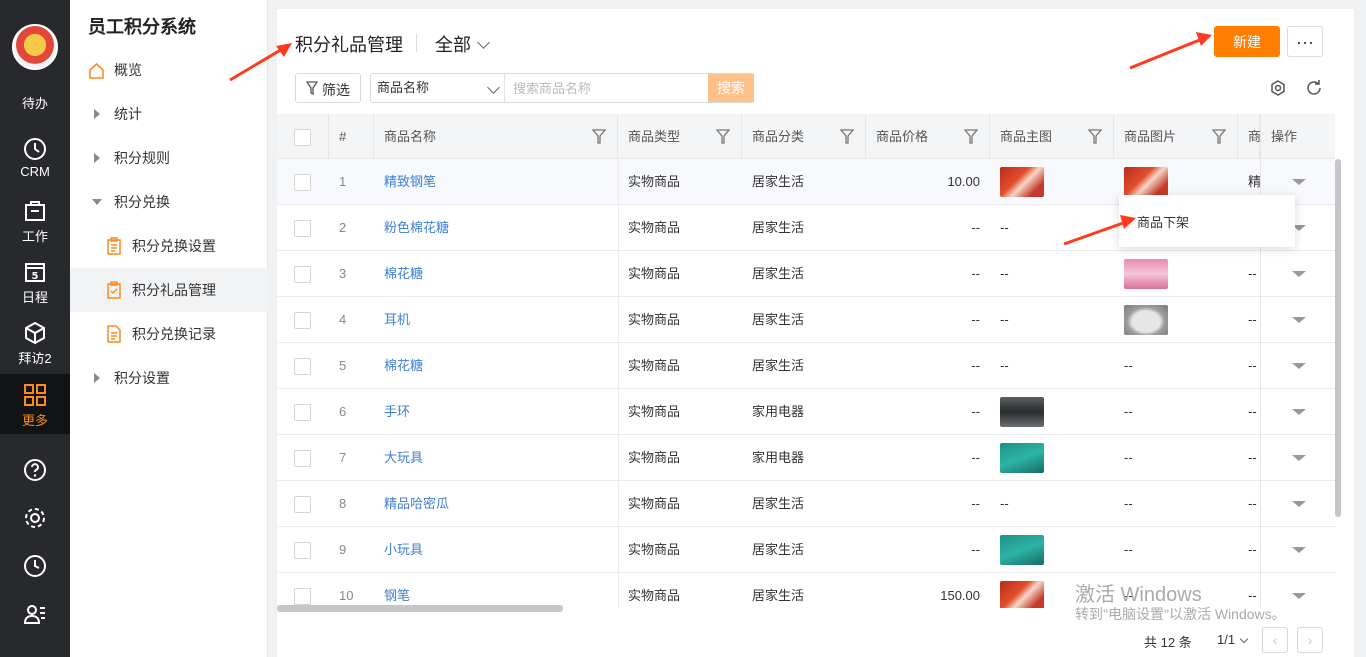 The height and width of the screenshot is (657, 1366). I want to click on header-main-image: 商品主图, so click(1052, 136).